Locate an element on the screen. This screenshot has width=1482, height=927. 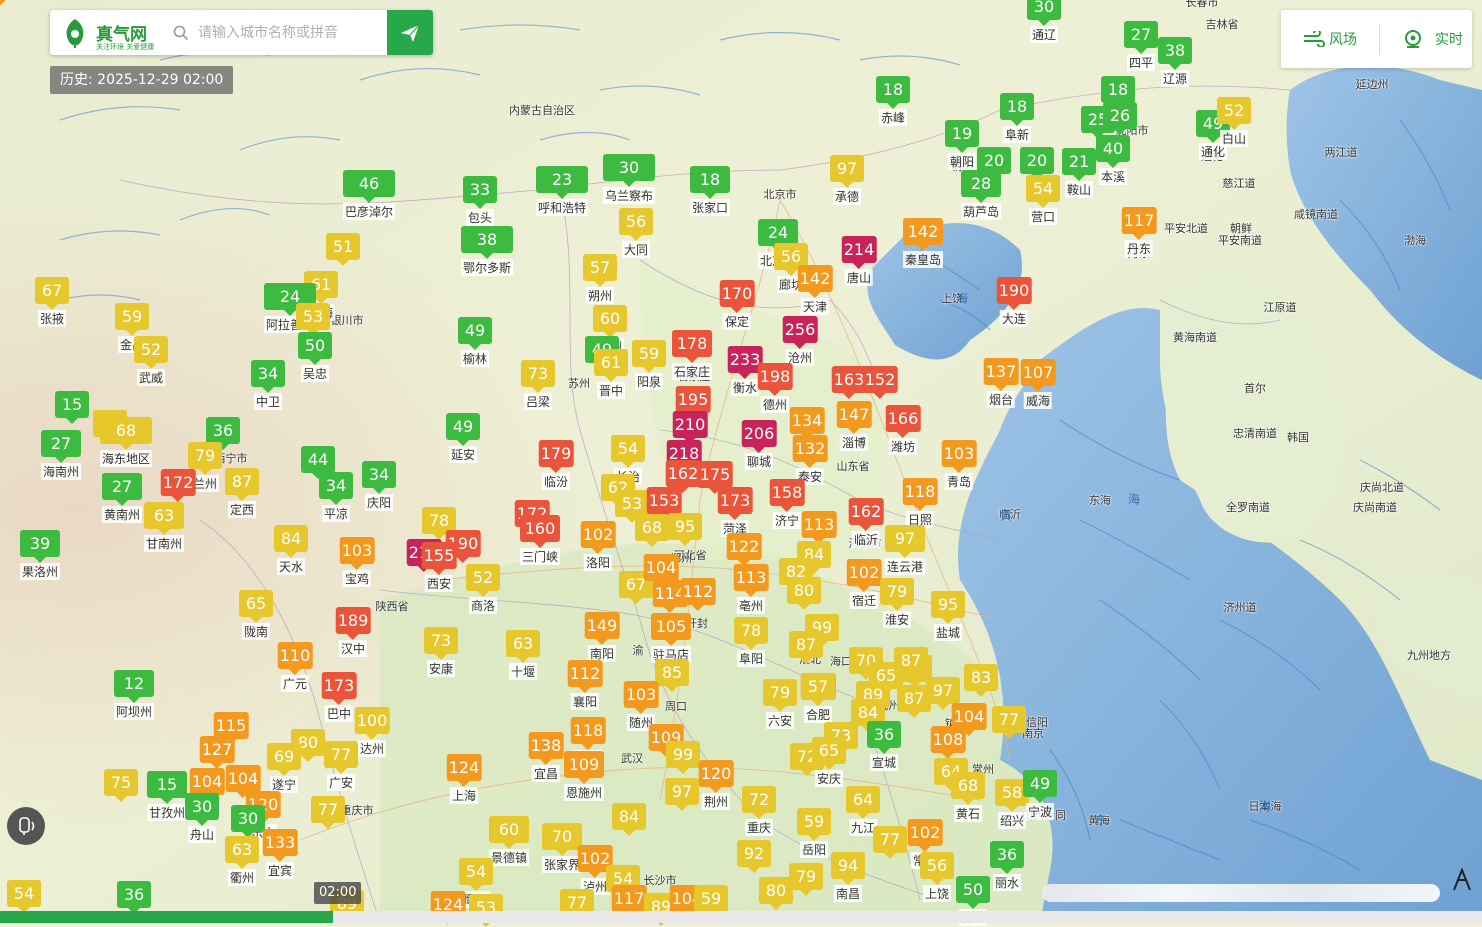
aqi-marker: 133 宜宾 is located at coordinates (280, 854).